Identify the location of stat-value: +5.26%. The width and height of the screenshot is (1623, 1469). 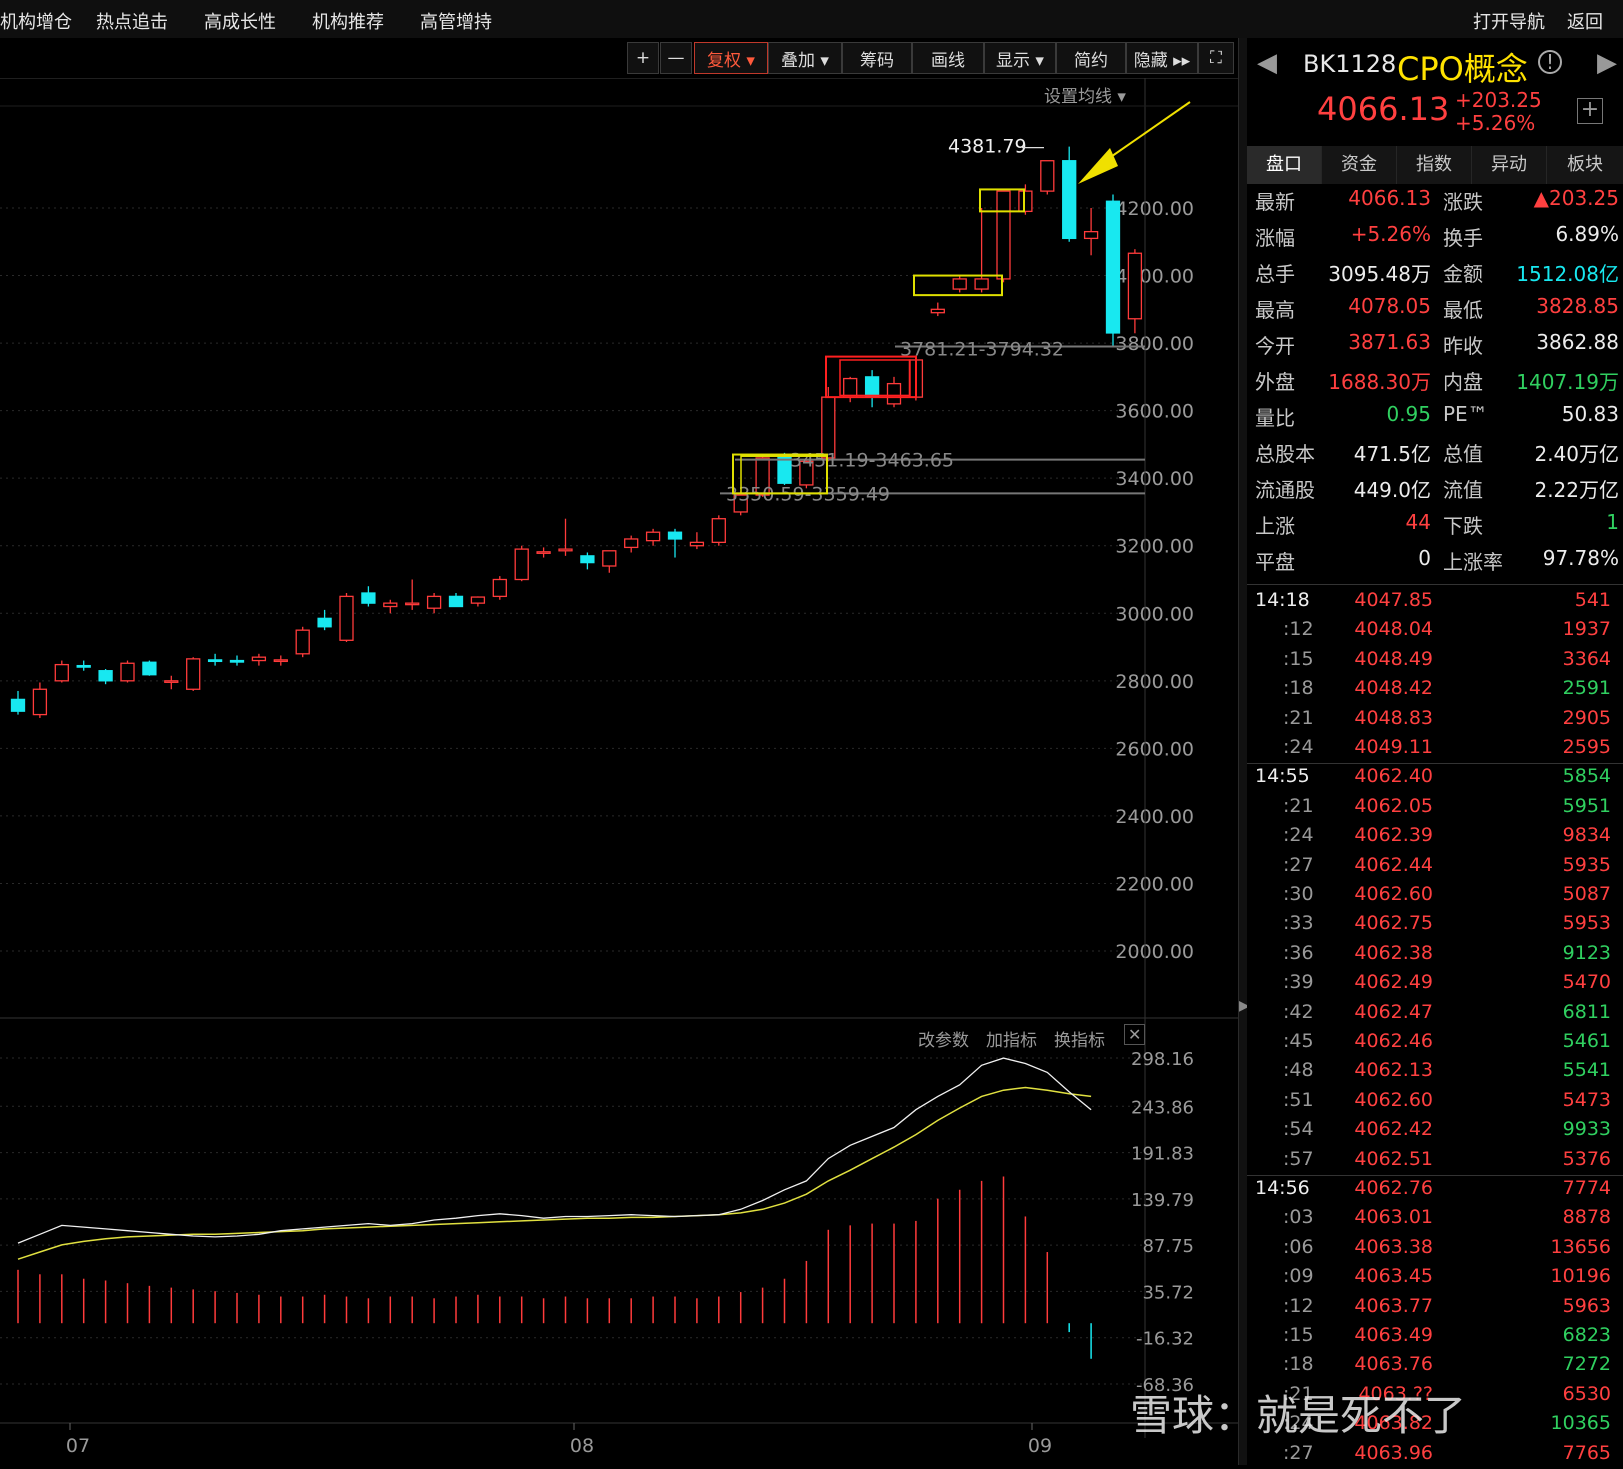
(1390, 234).